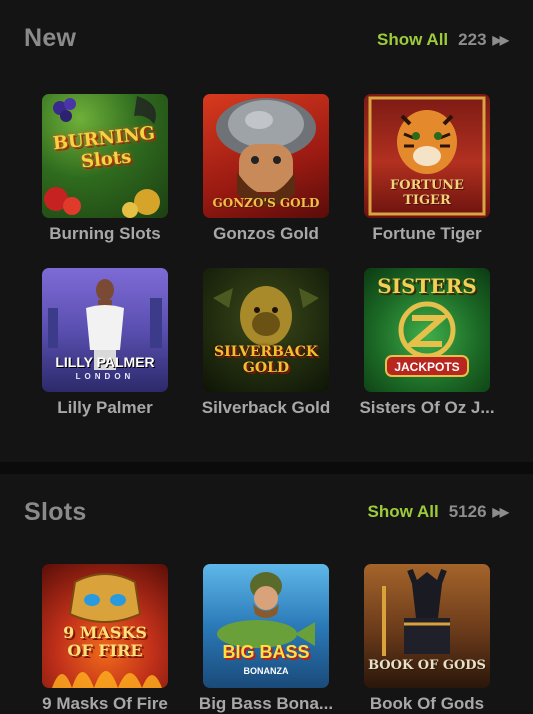 The width and height of the screenshot is (533, 714). I want to click on game-thumbnail: BOOK OF GODS, so click(427, 626).